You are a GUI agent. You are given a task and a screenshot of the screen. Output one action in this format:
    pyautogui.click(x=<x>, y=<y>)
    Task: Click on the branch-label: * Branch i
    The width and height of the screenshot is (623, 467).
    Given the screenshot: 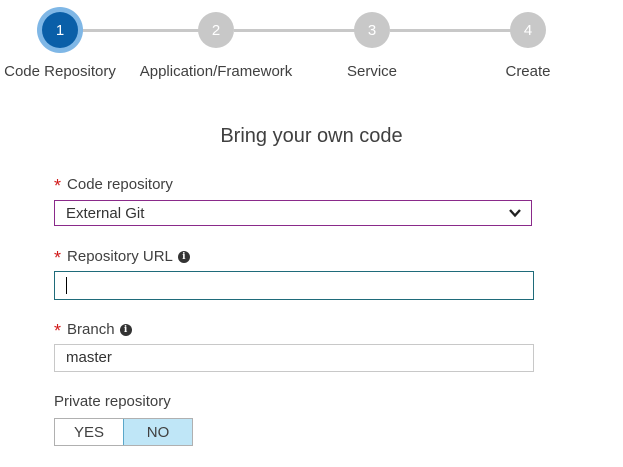 What is the action you would take?
    pyautogui.click(x=93, y=331)
    